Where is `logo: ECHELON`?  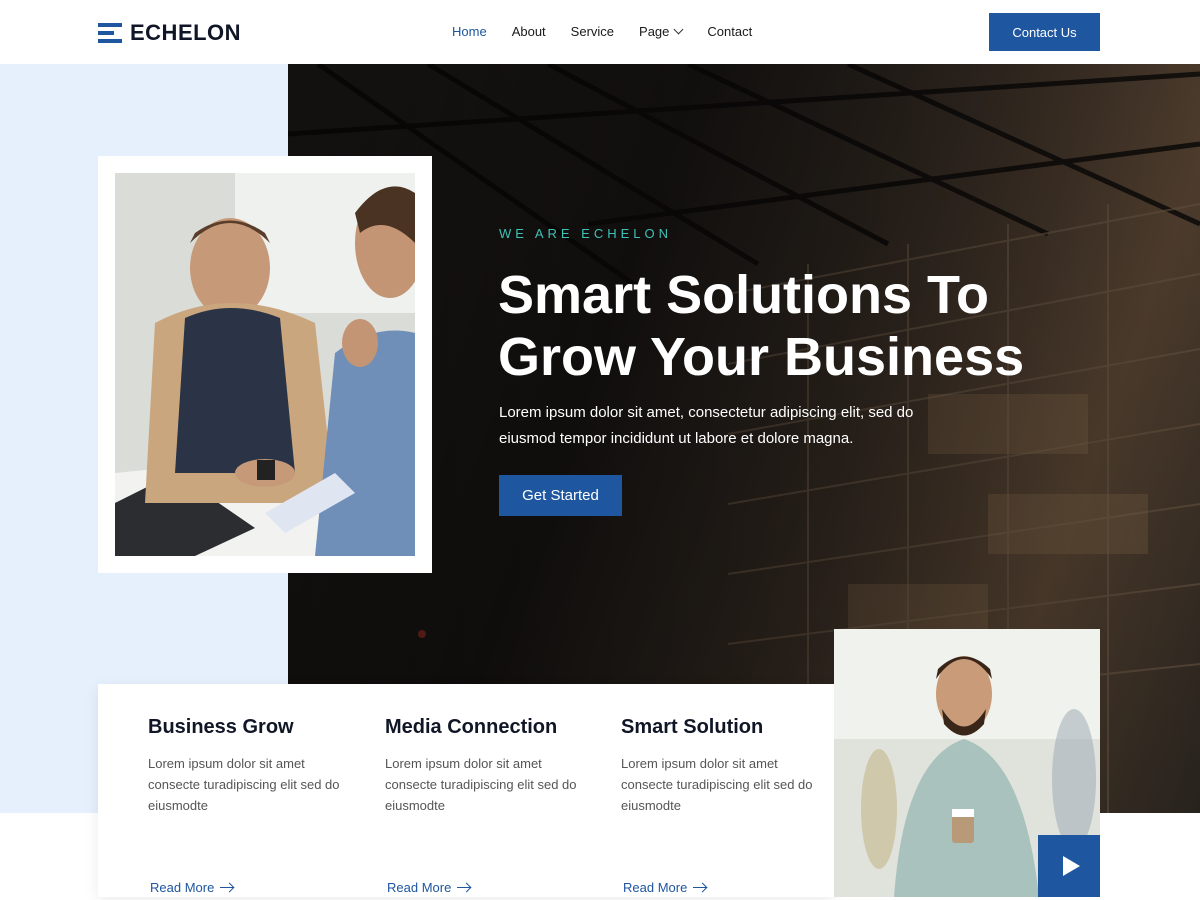 logo: ECHELON is located at coordinates (169, 33).